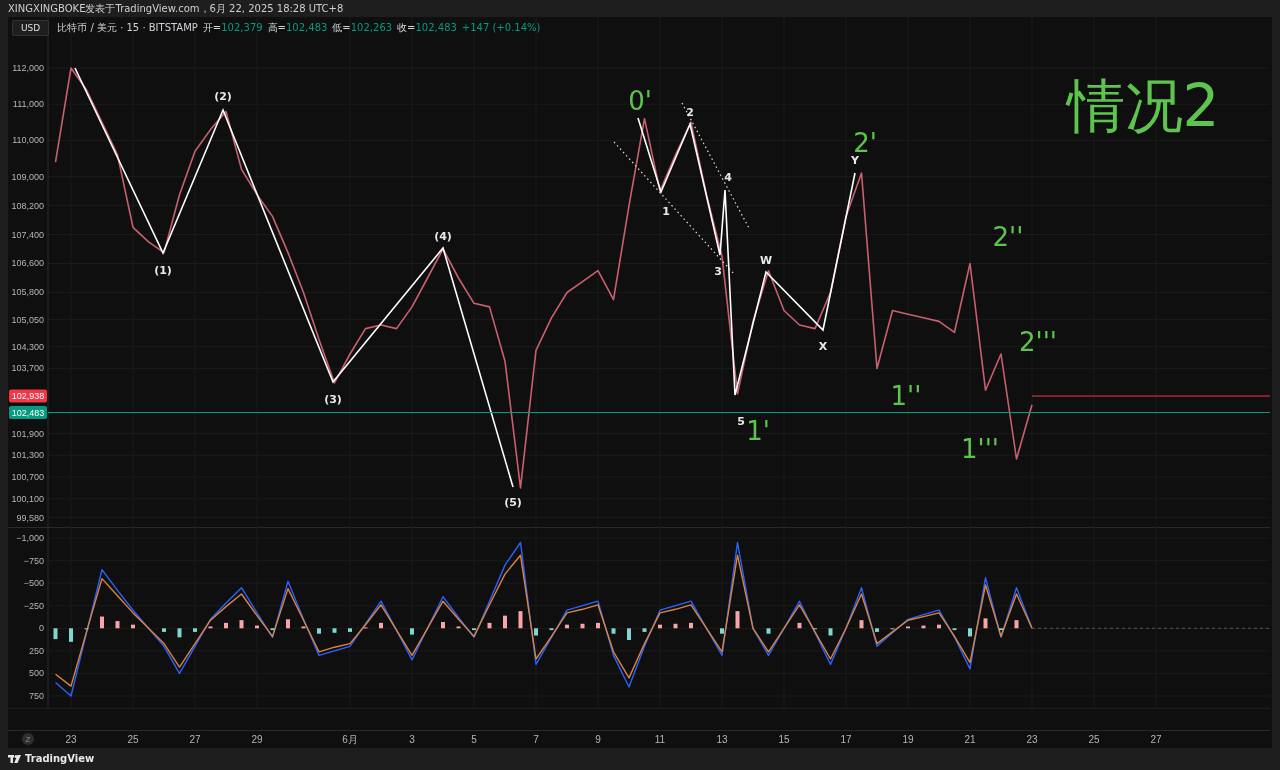 The height and width of the screenshot is (770, 1280). I want to click on time-axis-label: 19, so click(908, 739).